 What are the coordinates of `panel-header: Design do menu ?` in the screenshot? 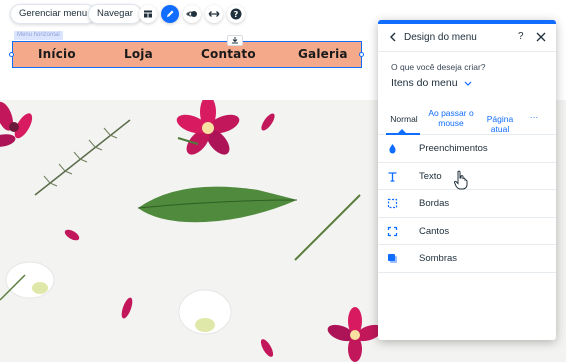 It's located at (467, 38).